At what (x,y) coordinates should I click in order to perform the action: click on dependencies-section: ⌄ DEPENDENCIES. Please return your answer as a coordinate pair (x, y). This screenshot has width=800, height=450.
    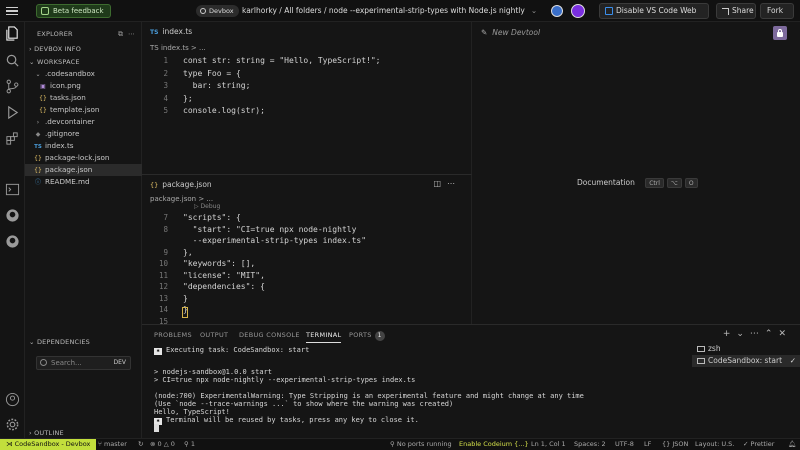
    Looking at the image, I should click on (59, 343).